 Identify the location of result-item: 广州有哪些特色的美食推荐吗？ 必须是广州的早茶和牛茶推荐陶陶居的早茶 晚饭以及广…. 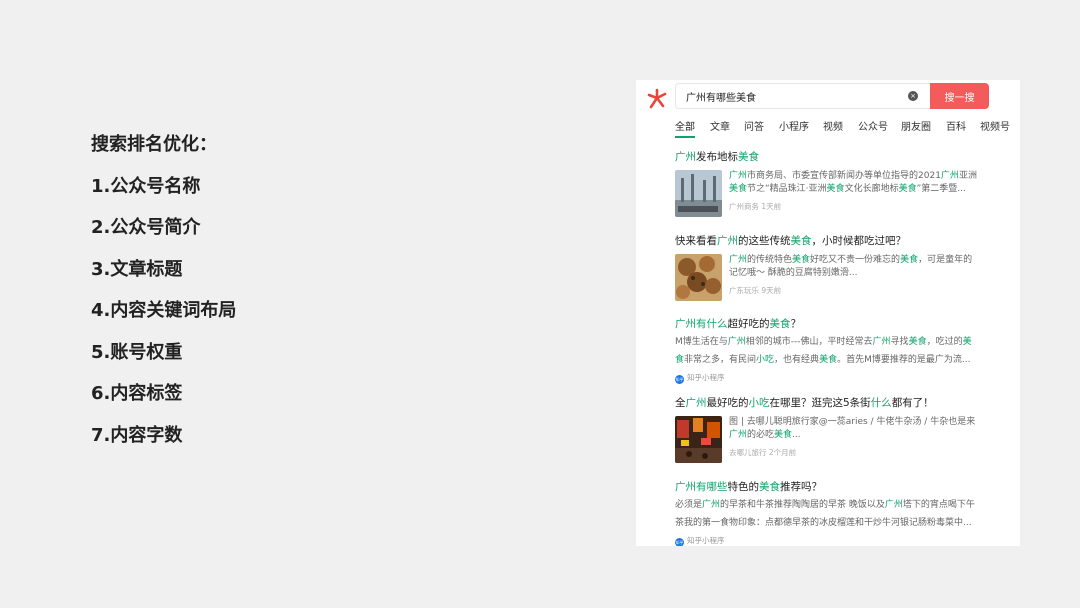
(835, 513).